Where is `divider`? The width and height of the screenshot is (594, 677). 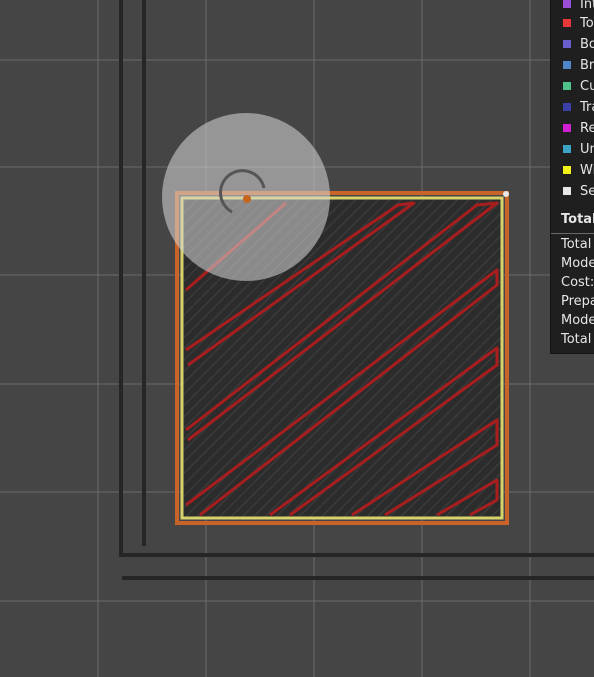 divider is located at coordinates (572, 233).